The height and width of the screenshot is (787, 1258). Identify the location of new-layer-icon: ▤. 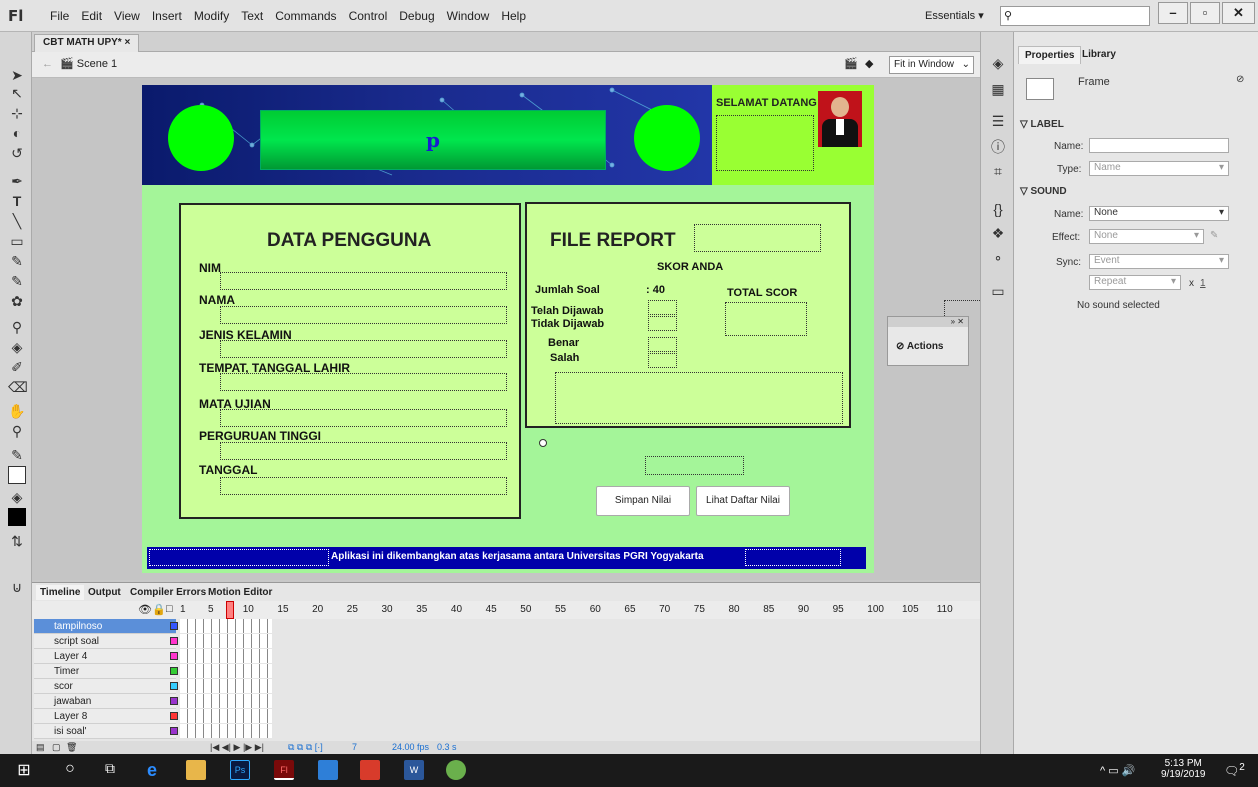
(40, 747).